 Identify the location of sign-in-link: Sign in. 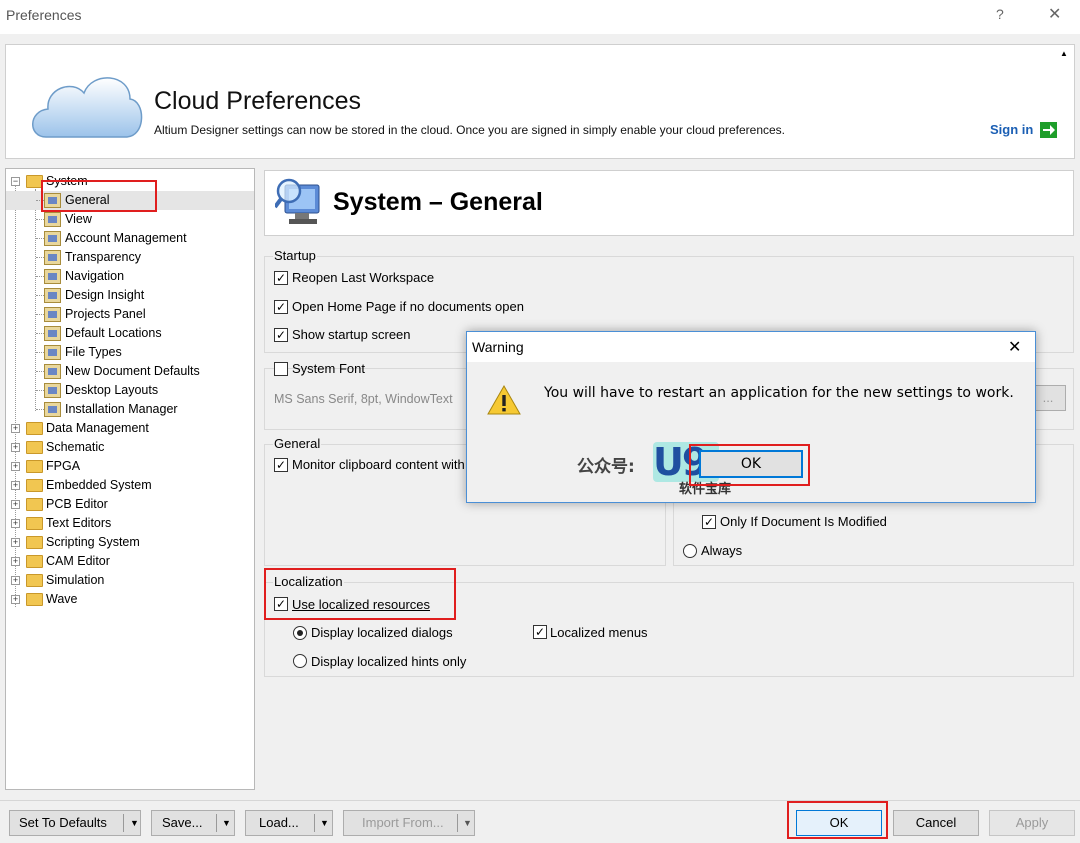
(1011, 129).